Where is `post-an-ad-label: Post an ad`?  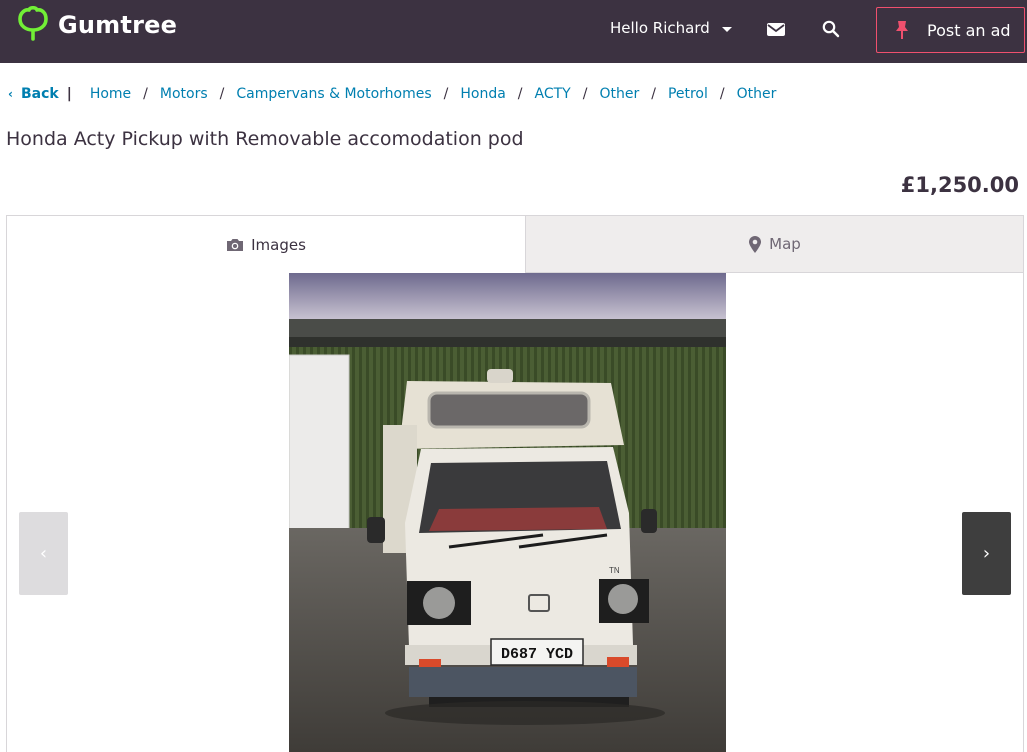 post-an-ad-label: Post an ad is located at coordinates (969, 30).